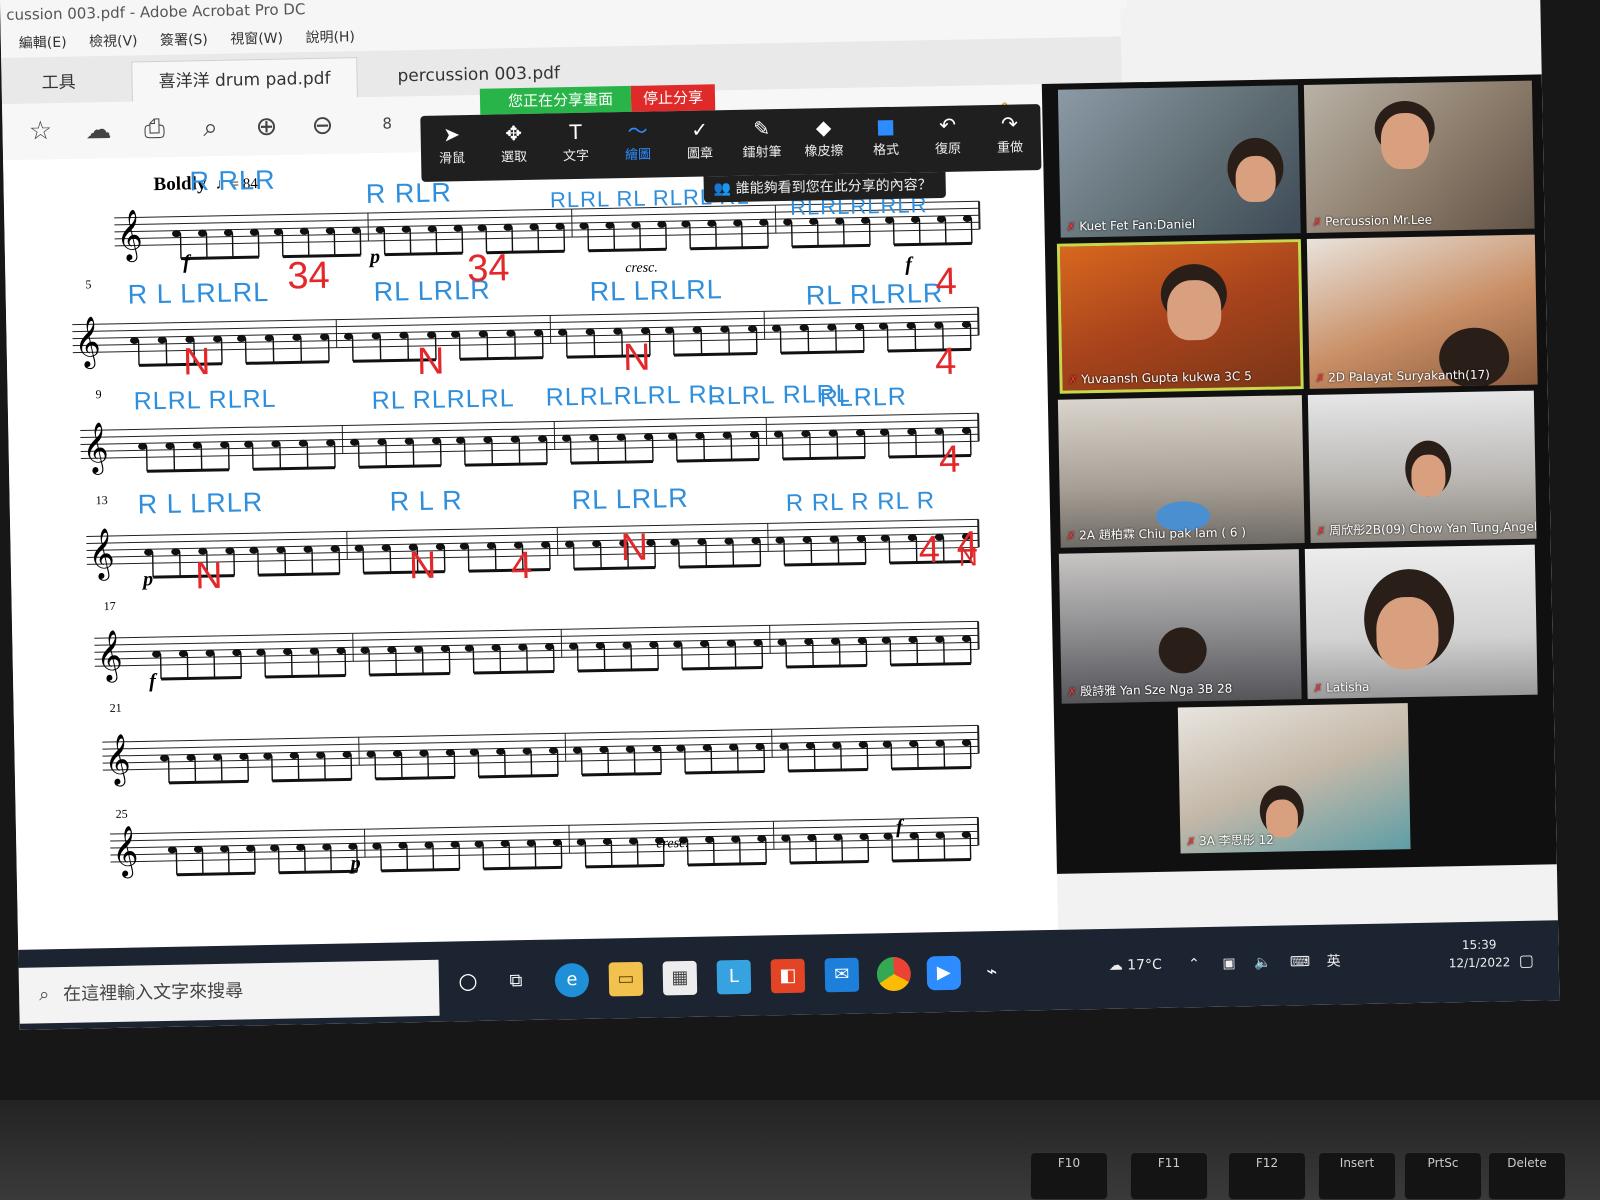 This screenshot has width=1600, height=1200. Describe the element at coordinates (637, 144) in the screenshot. I see `annotate-draw-button: ～繪圖` at that location.